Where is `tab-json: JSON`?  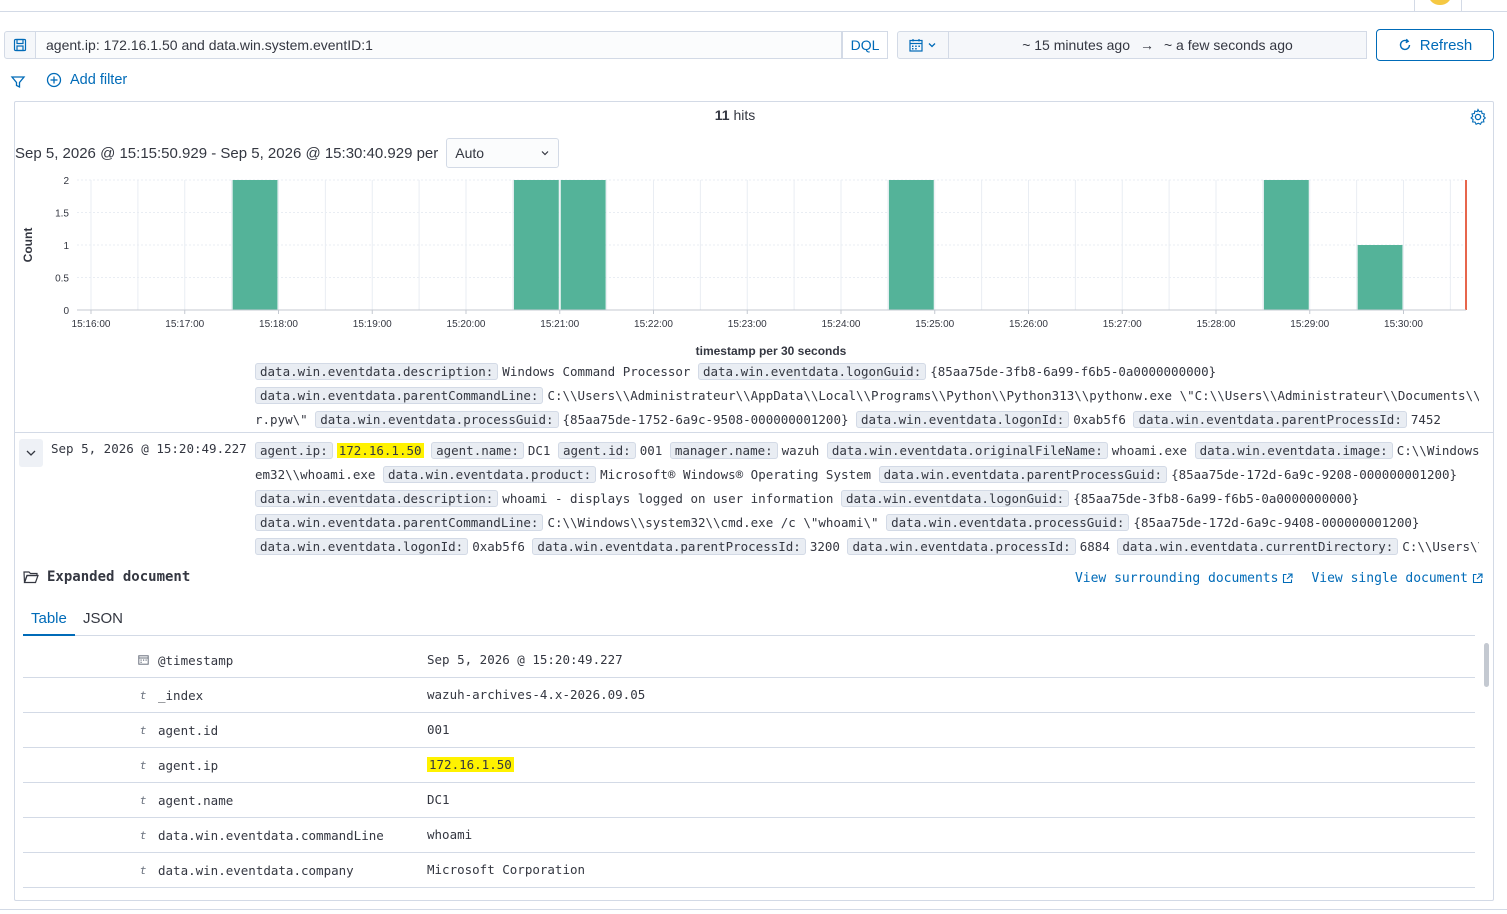 tab-json: JSON is located at coordinates (103, 622).